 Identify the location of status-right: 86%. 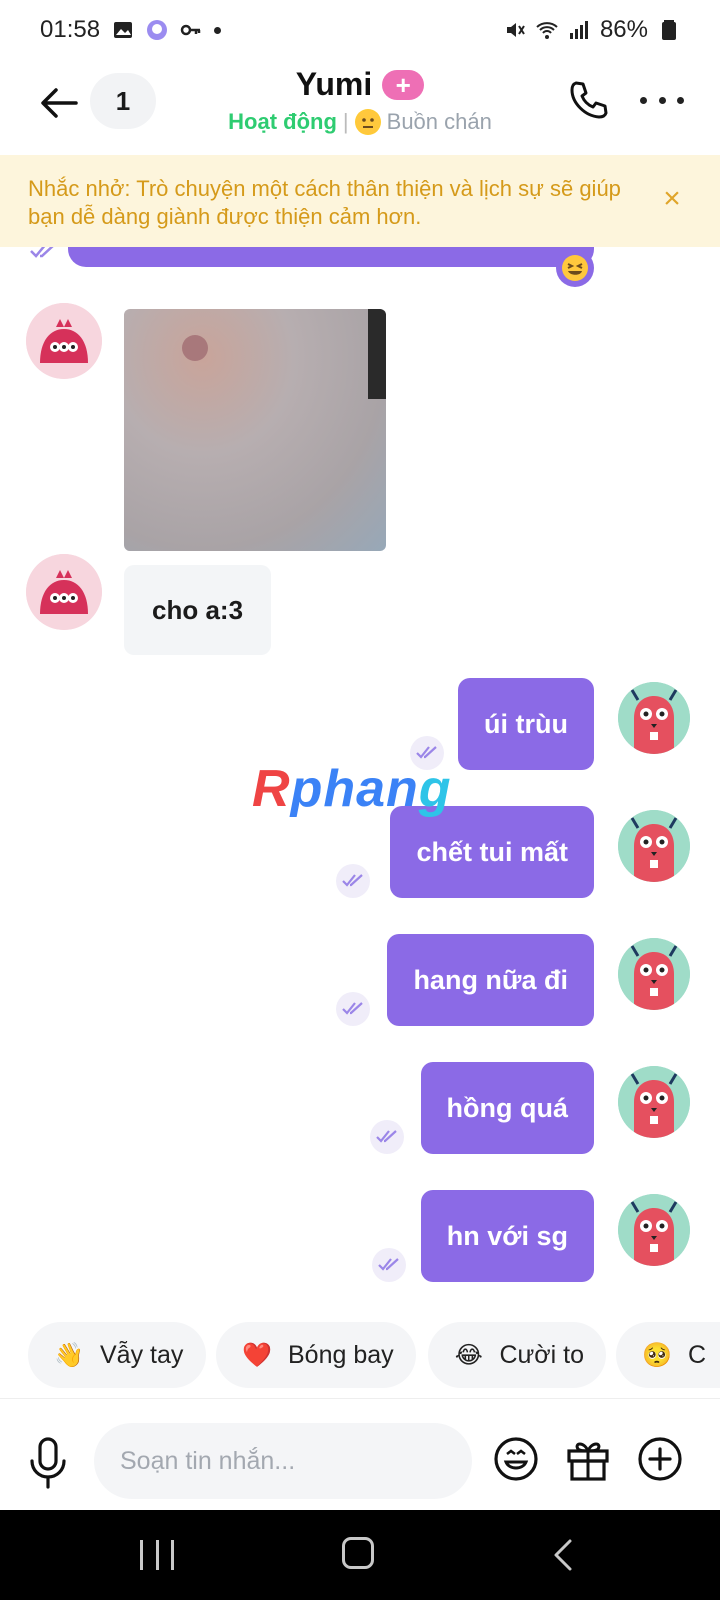
(592, 30).